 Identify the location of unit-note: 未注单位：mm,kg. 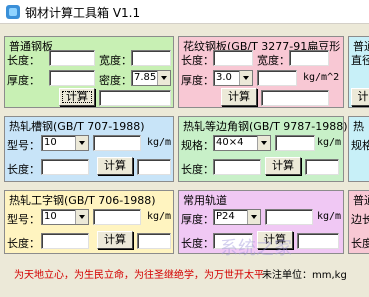
(304, 275).